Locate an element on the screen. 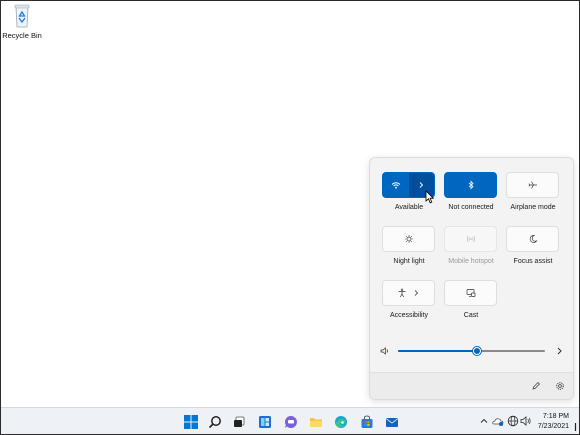 Image resolution: width=580 pixels, height=435 pixels. show-desktop-button is located at coordinates (575, 424).